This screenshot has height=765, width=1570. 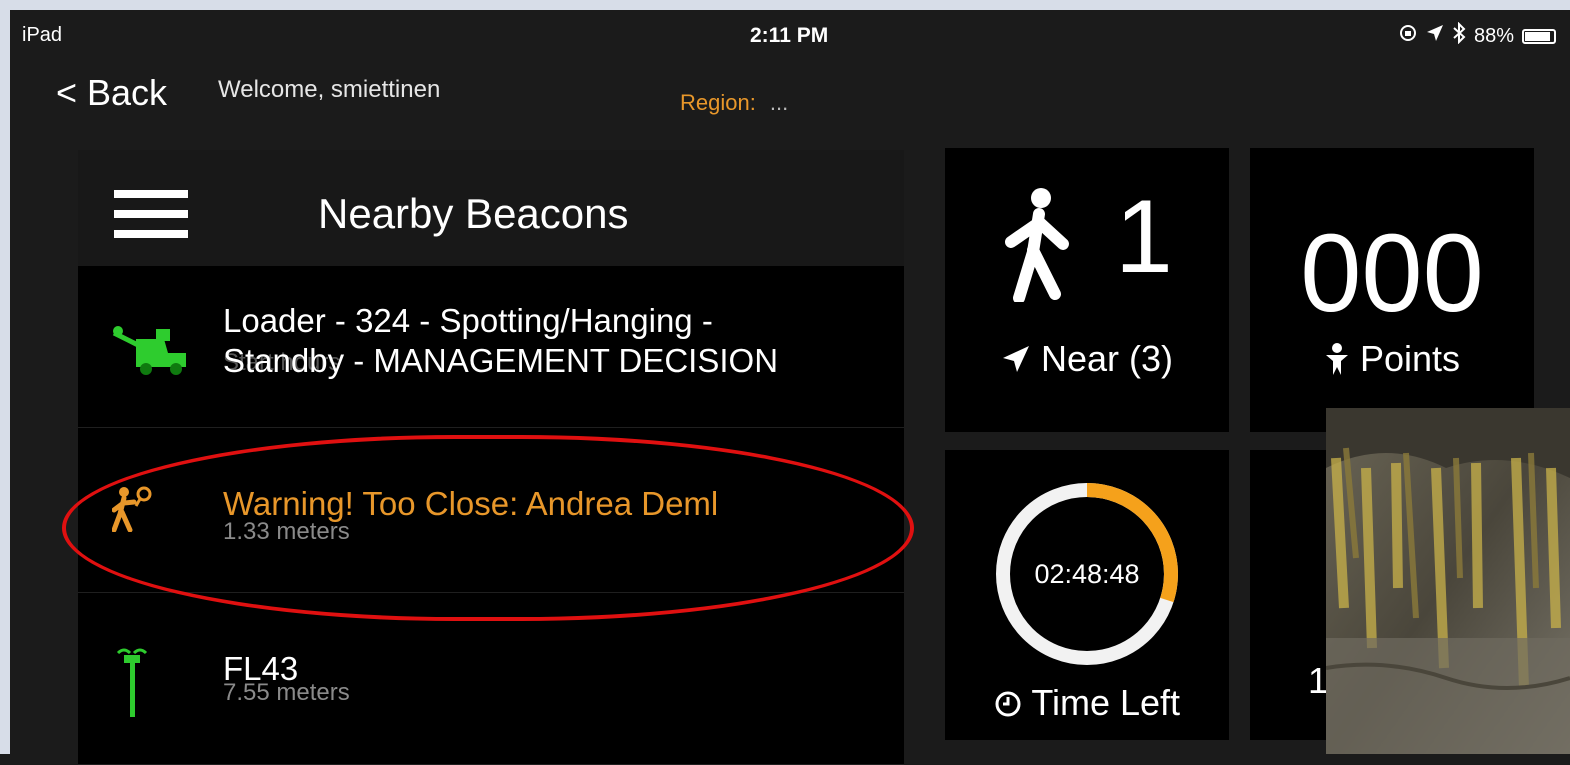 I want to click on panel-title: Nearby Beacons, so click(x=473, y=213).